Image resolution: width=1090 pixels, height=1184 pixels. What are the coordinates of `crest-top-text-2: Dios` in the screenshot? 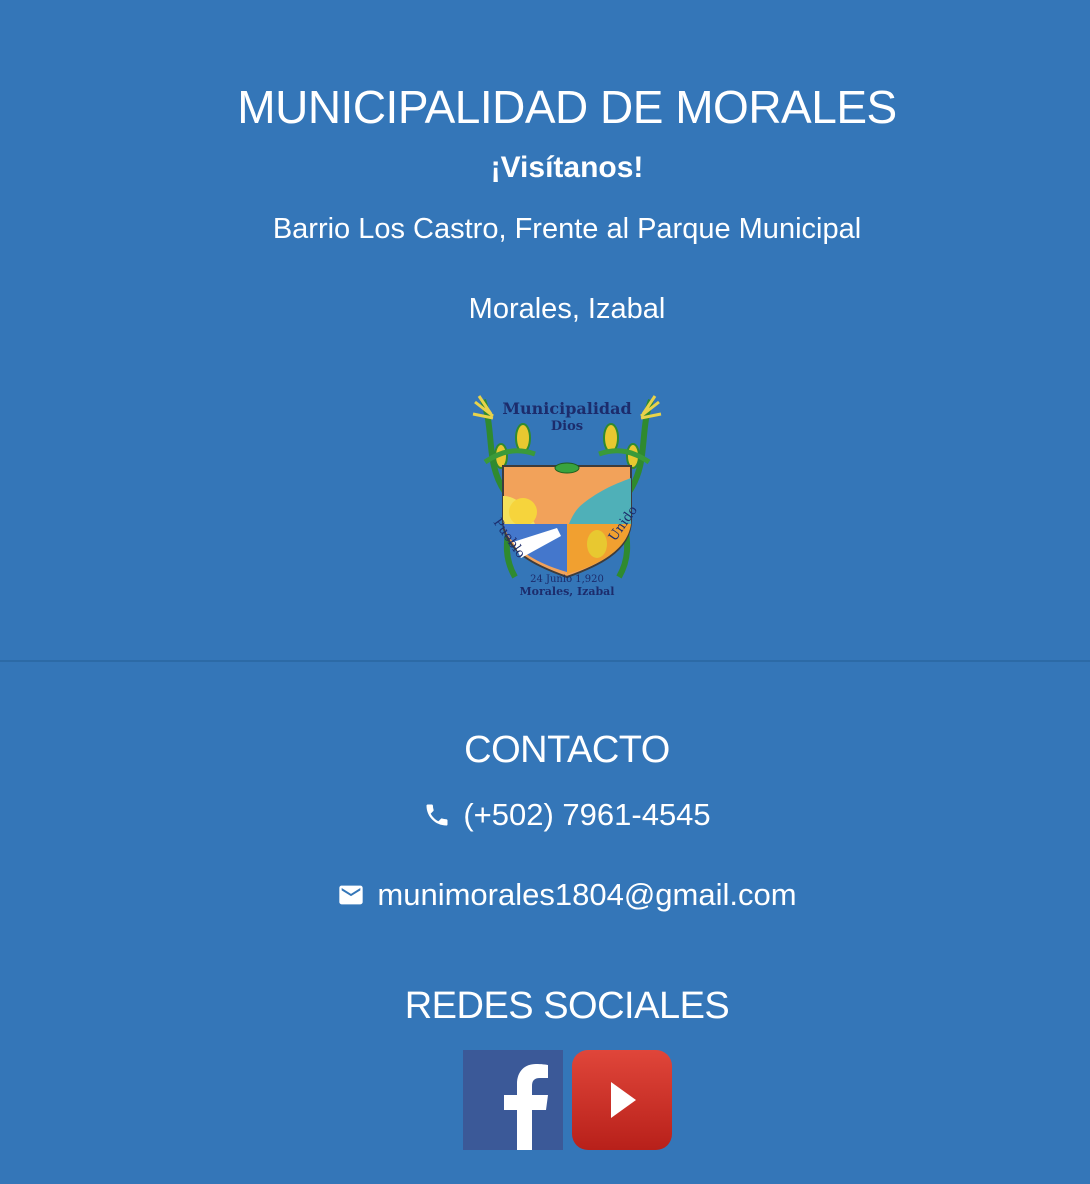 It's located at (567, 426).